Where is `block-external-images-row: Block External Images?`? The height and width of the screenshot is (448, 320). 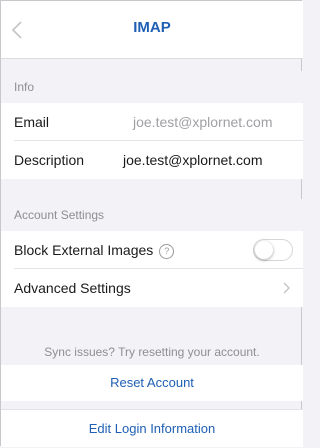
block-external-images-row: Block External Images? is located at coordinates (152, 250).